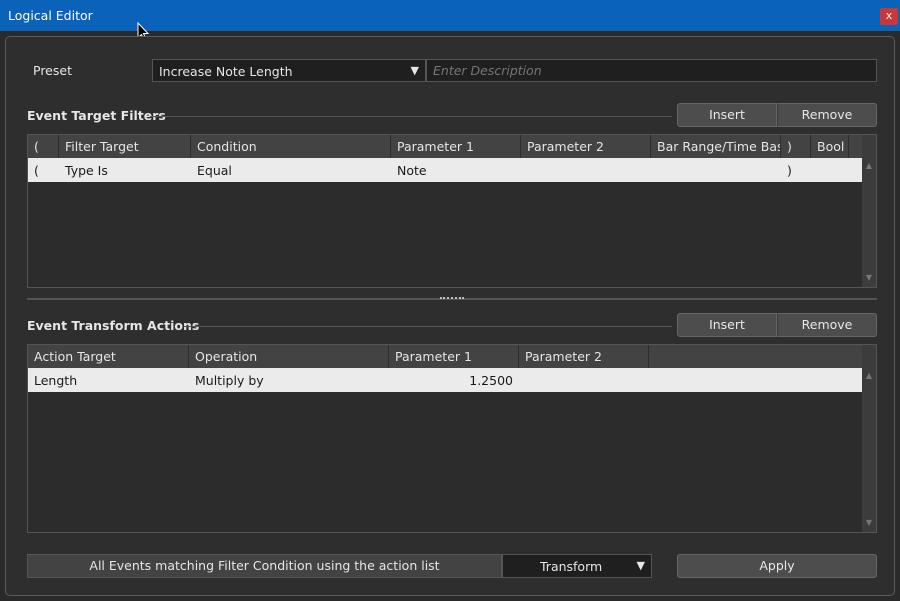 This screenshot has height=601, width=900. What do you see at coordinates (777, 566) in the screenshot?
I see `apply-button: Apply` at bounding box center [777, 566].